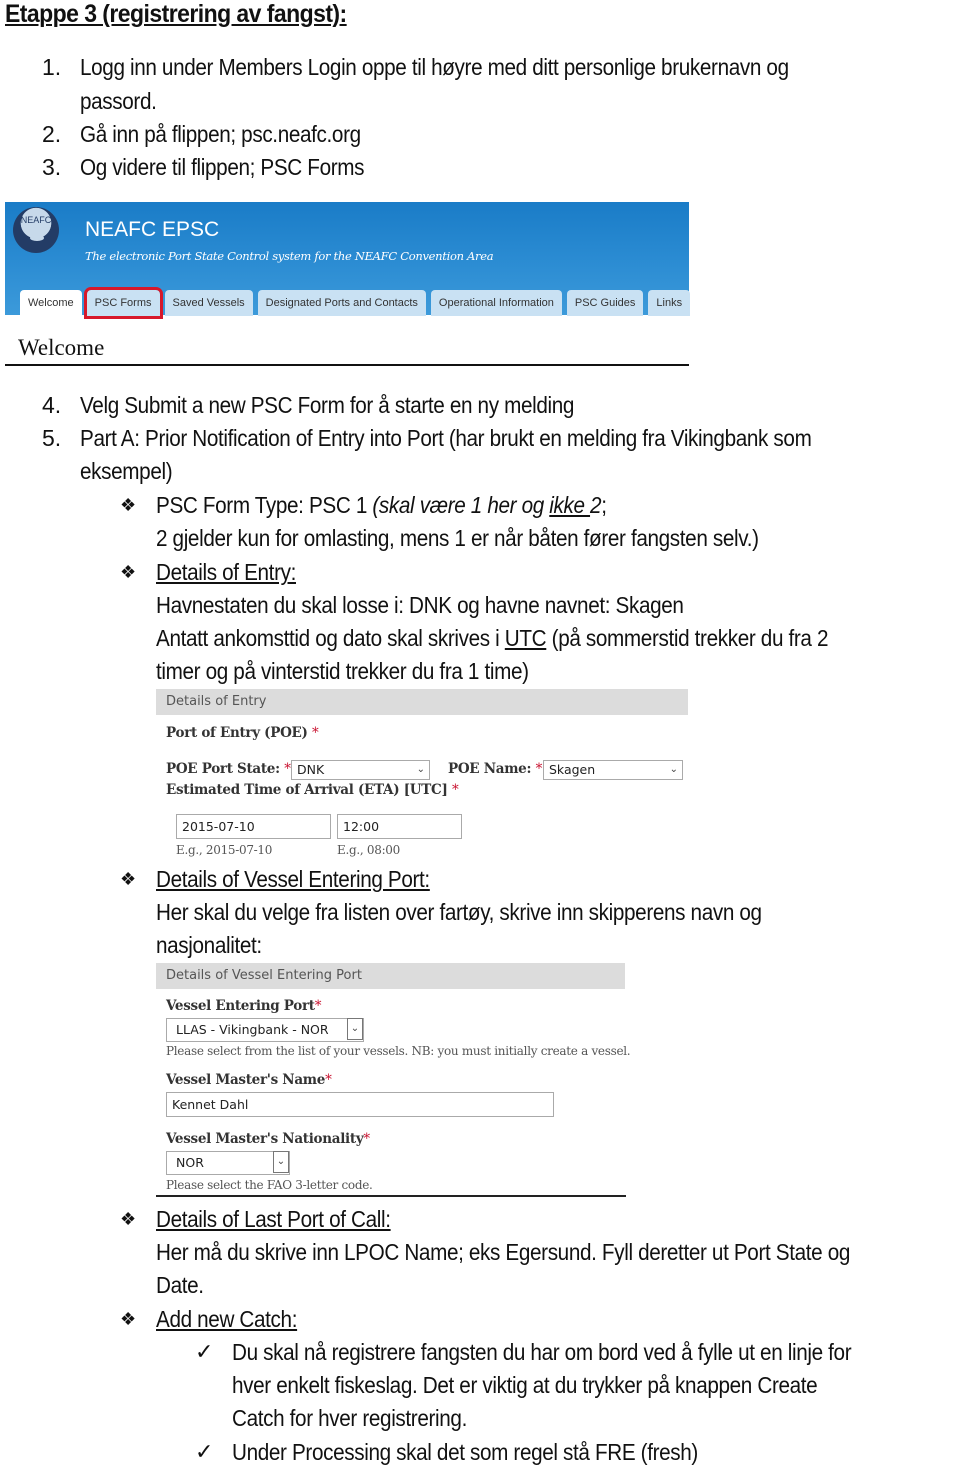  What do you see at coordinates (572, 769) in the screenshot?
I see `select-value: Skagen` at bounding box center [572, 769].